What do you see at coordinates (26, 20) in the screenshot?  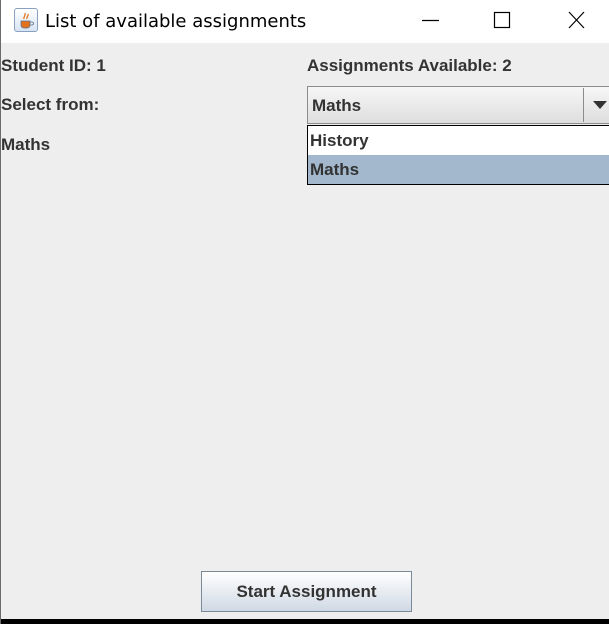 I see `java-cup-icon` at bounding box center [26, 20].